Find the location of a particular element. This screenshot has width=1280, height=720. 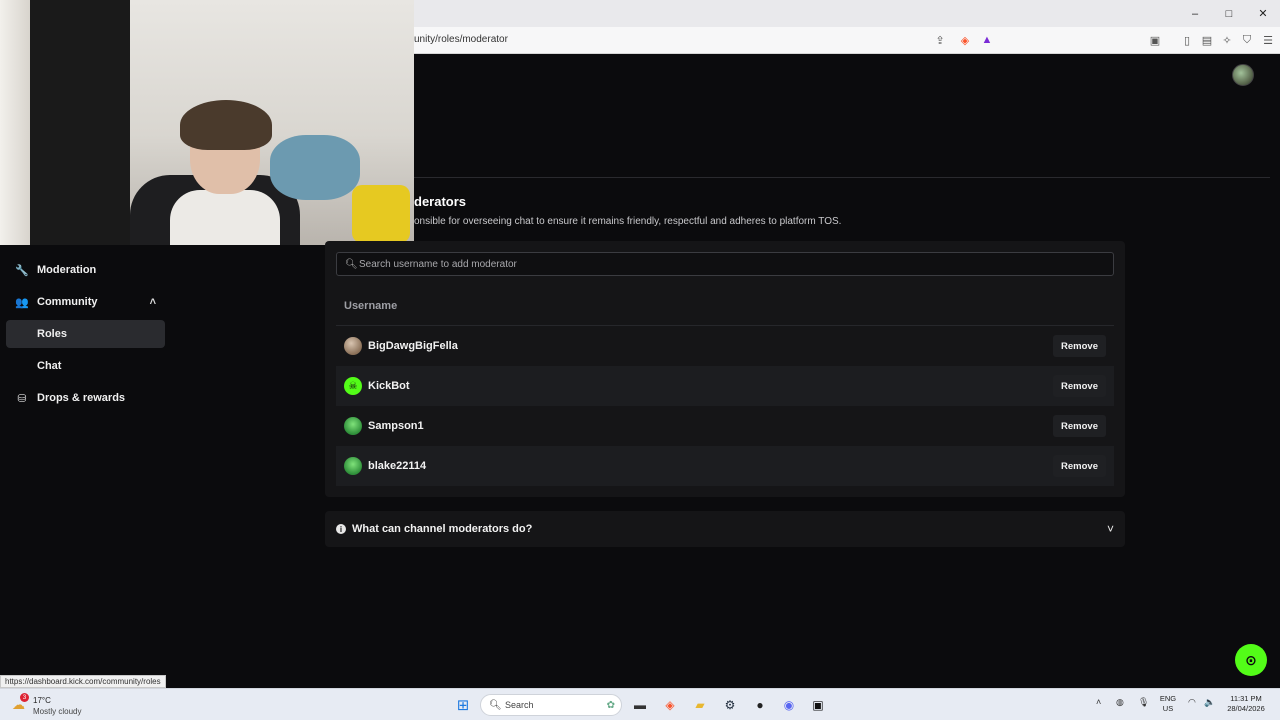

user-avatar is located at coordinates (1243, 75).